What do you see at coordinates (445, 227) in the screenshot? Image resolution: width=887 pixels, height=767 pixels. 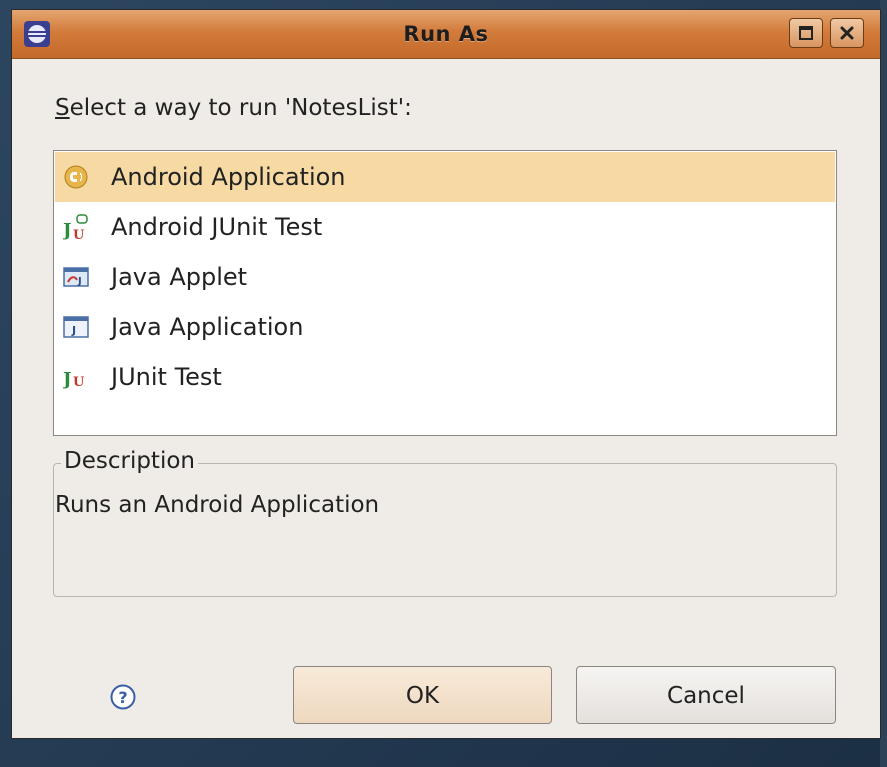 I see `list-item-android-junit-test: J U Android JUnit Test` at bounding box center [445, 227].